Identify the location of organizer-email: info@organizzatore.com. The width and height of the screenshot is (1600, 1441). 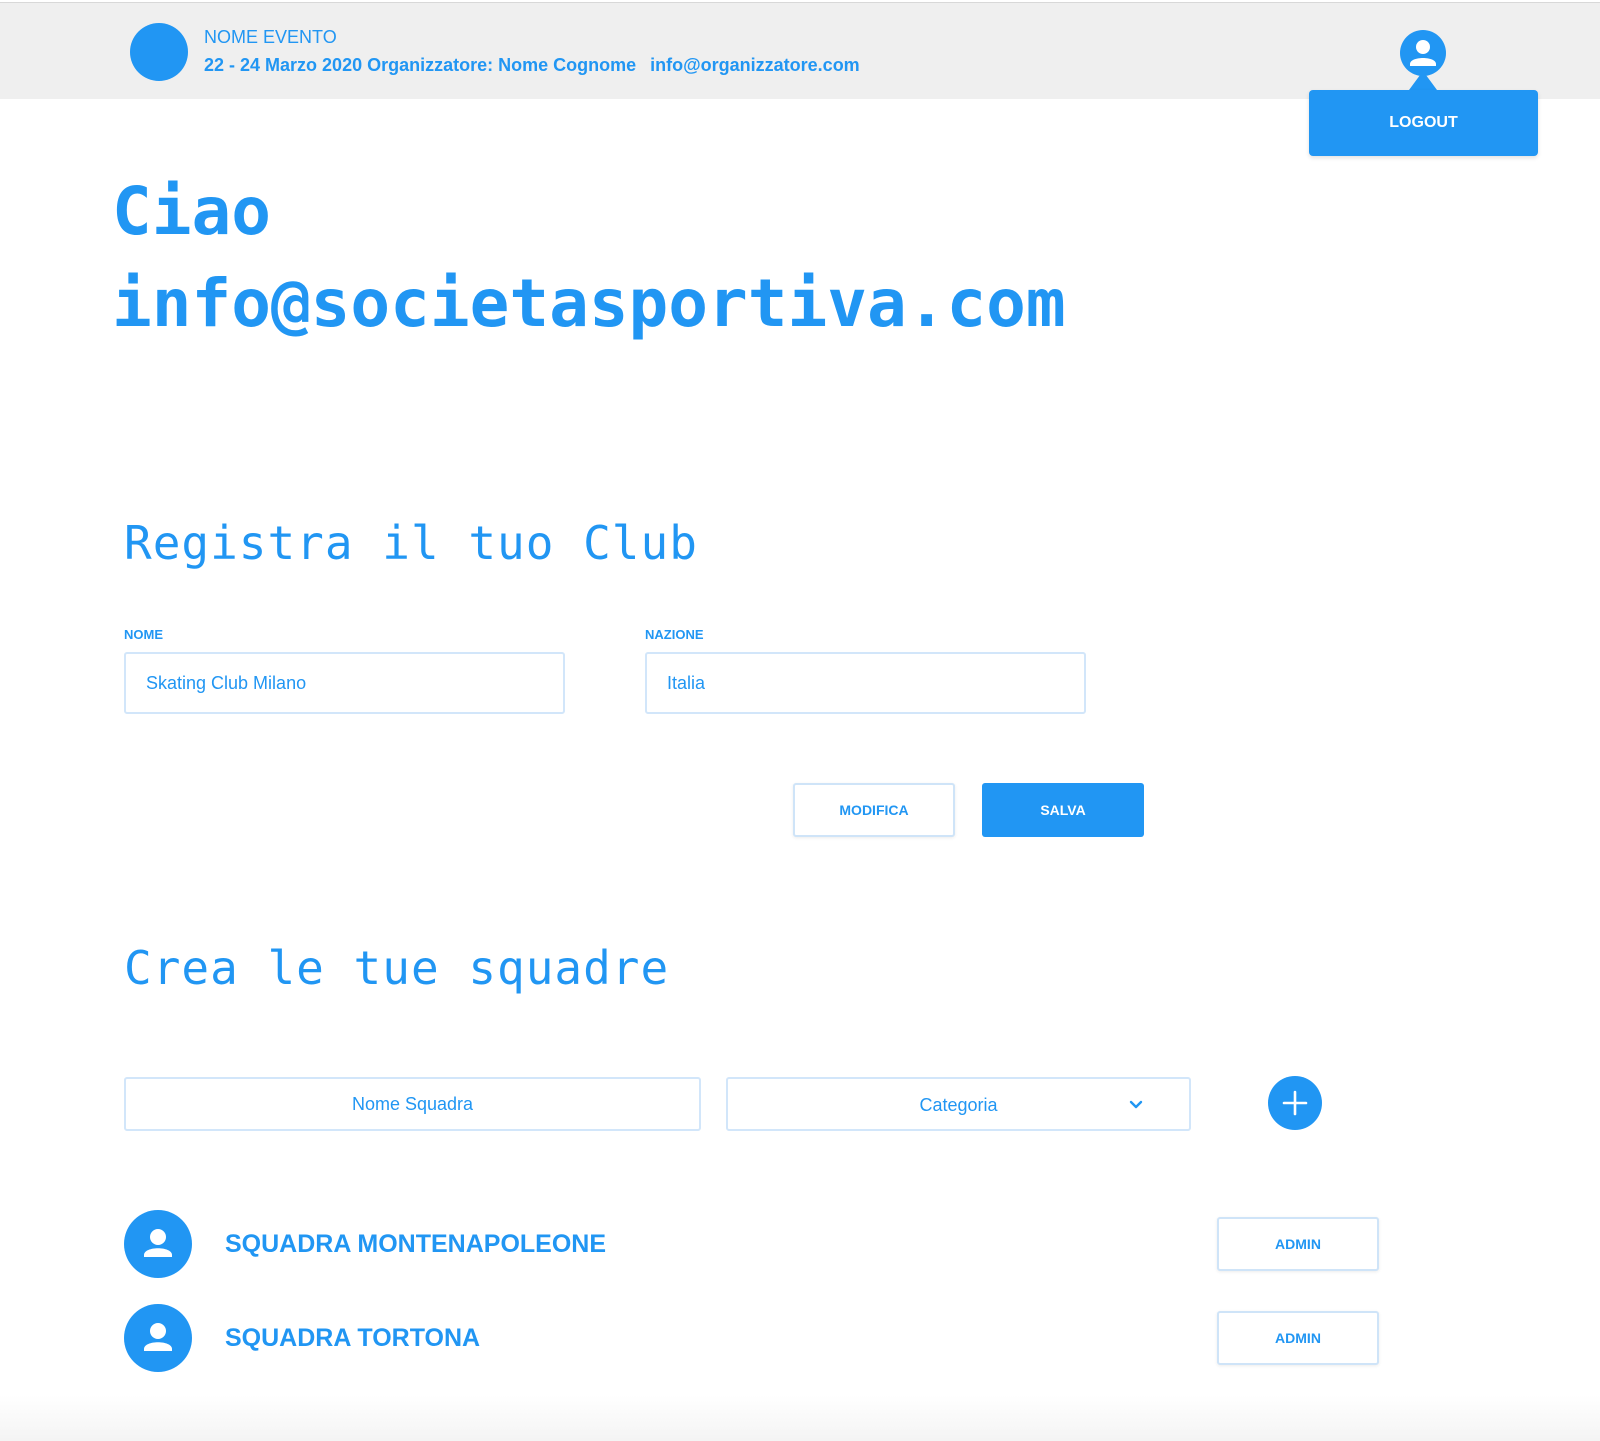
(755, 65).